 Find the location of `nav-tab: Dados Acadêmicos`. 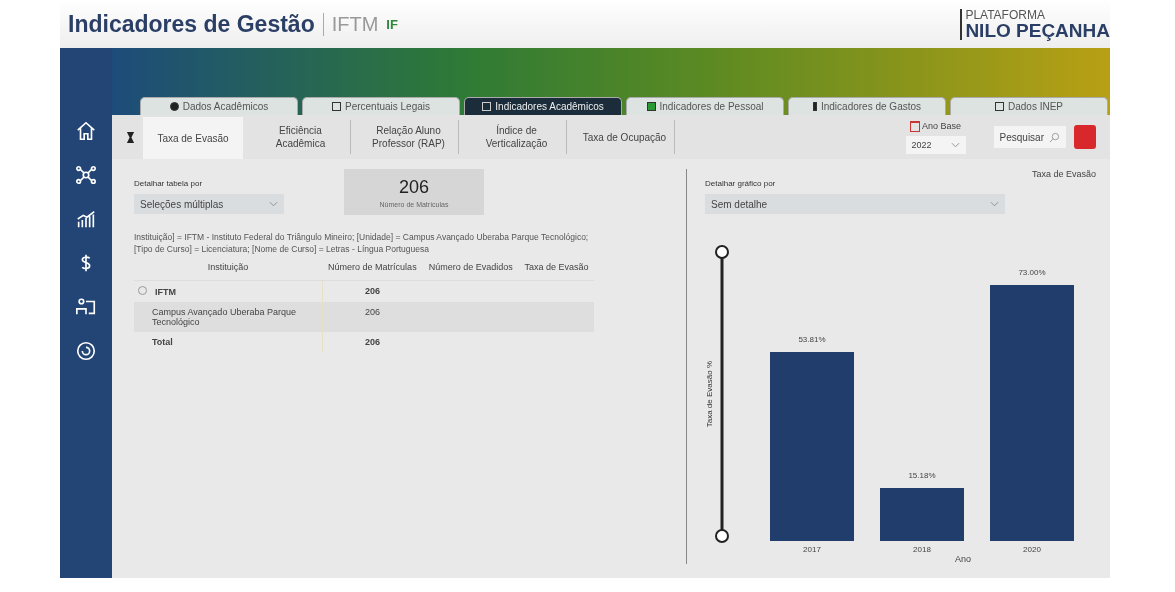

nav-tab: Dados Acadêmicos is located at coordinates (219, 106).